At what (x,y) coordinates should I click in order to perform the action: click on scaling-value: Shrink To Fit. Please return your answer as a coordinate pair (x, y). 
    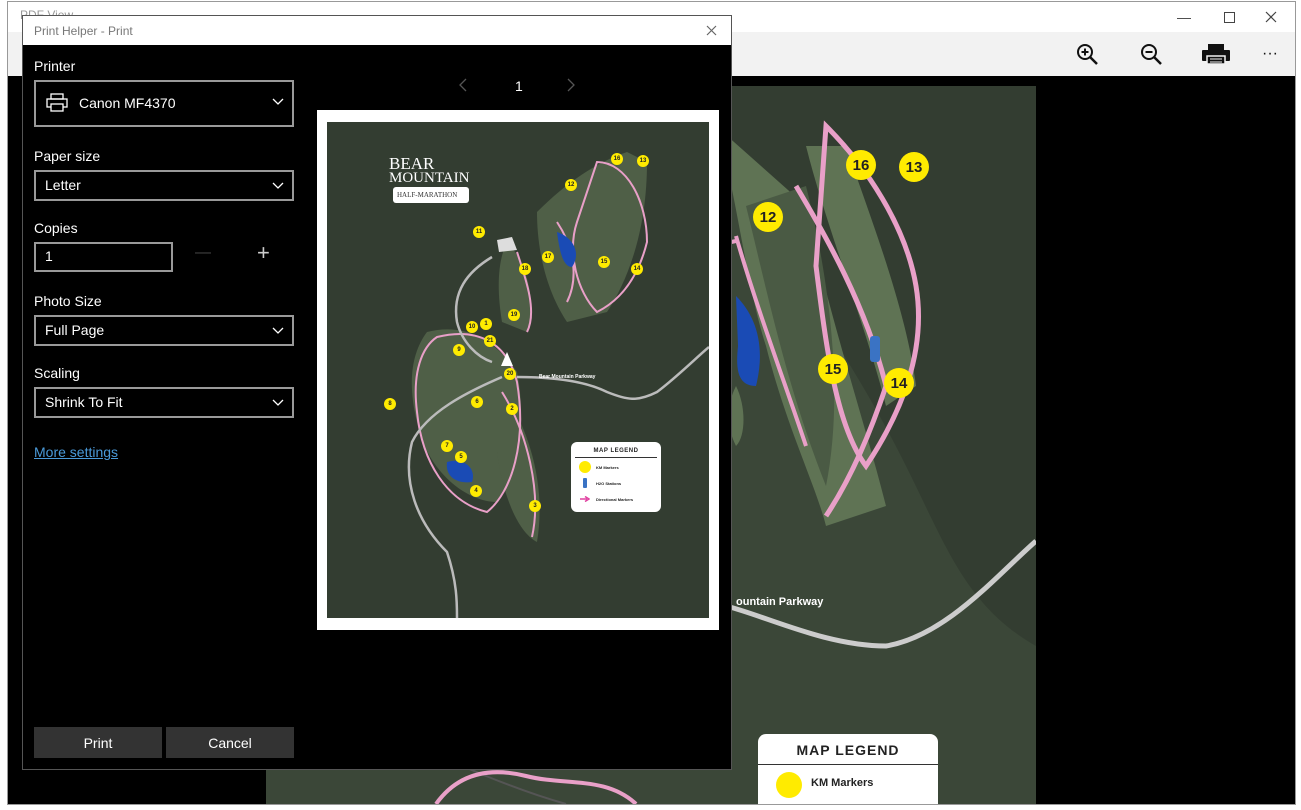
    Looking at the image, I should click on (84, 402).